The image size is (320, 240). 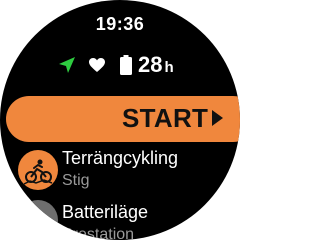 What do you see at coordinates (38, 170) in the screenshot?
I see `mountain-bike-icon` at bounding box center [38, 170].